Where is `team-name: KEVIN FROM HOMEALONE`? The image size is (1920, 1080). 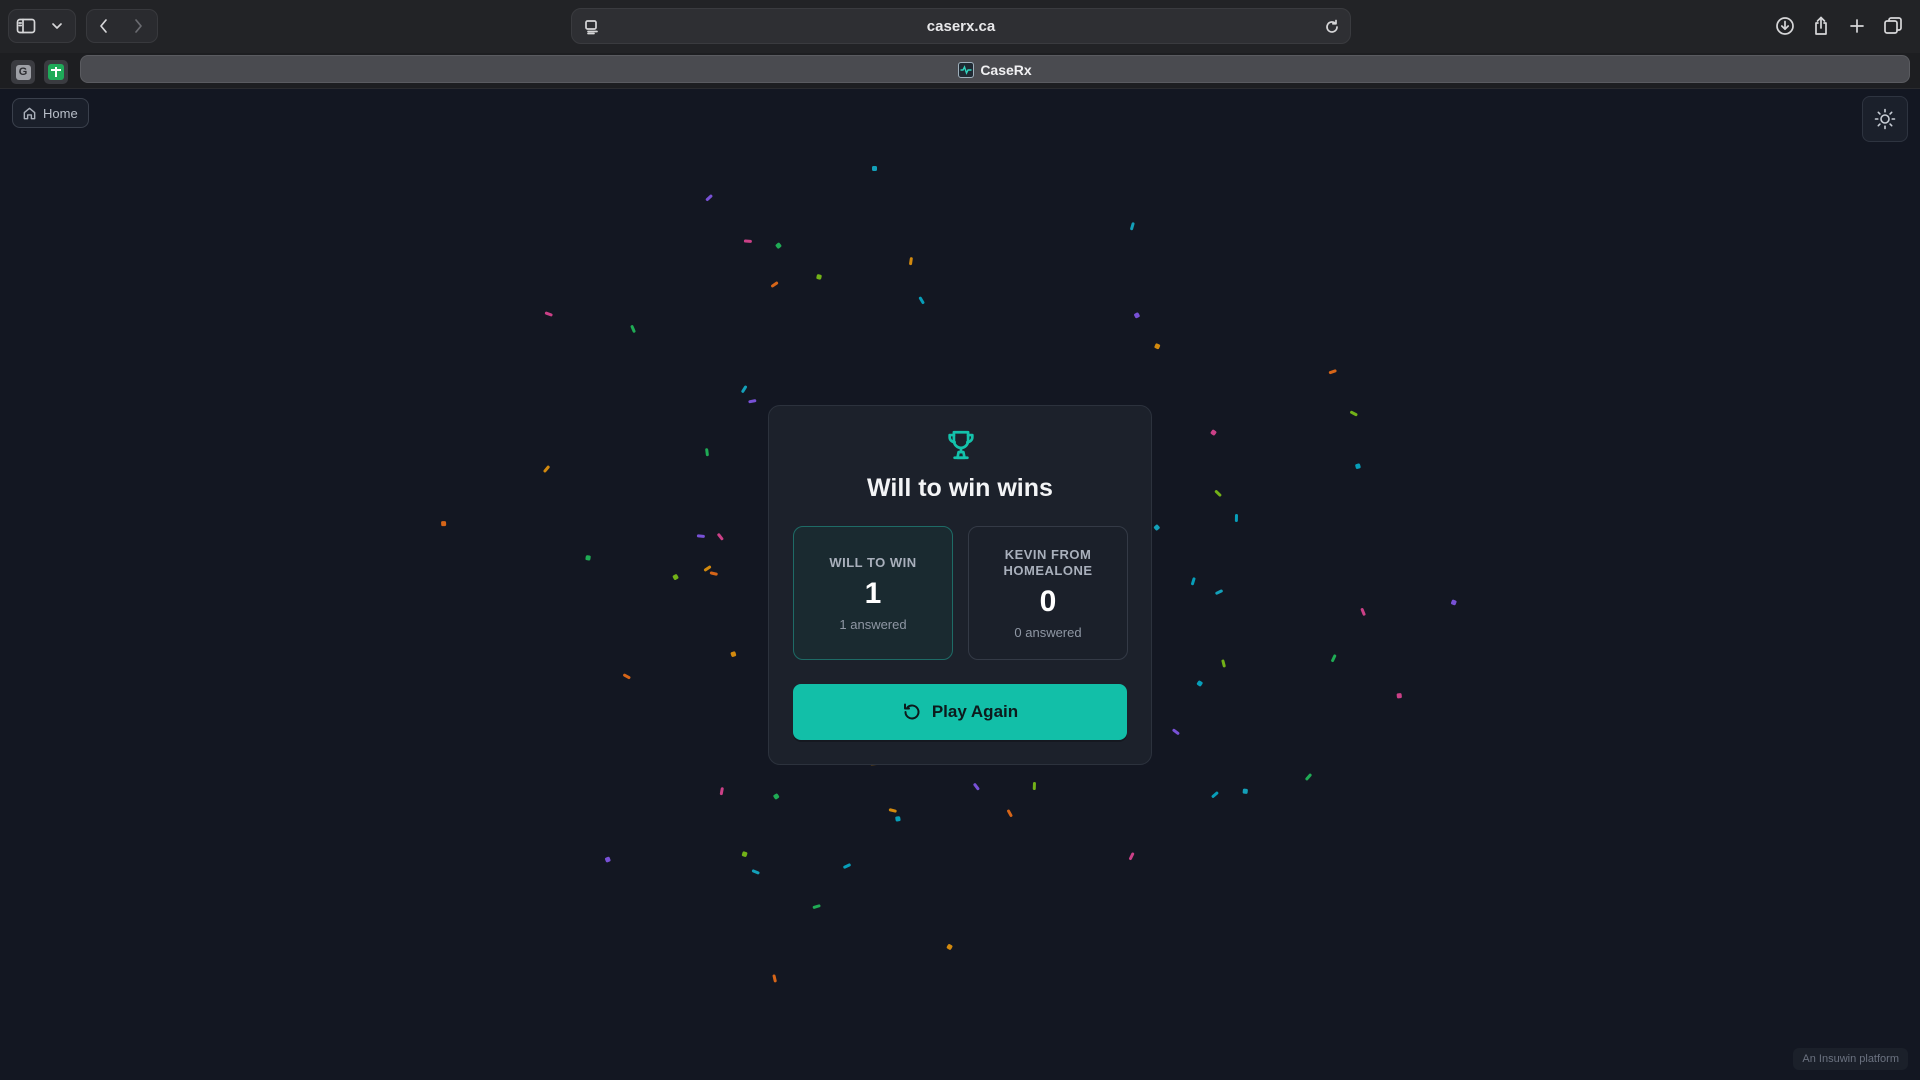
team-name: KEVIN FROM HOMEALONE is located at coordinates (1048, 562).